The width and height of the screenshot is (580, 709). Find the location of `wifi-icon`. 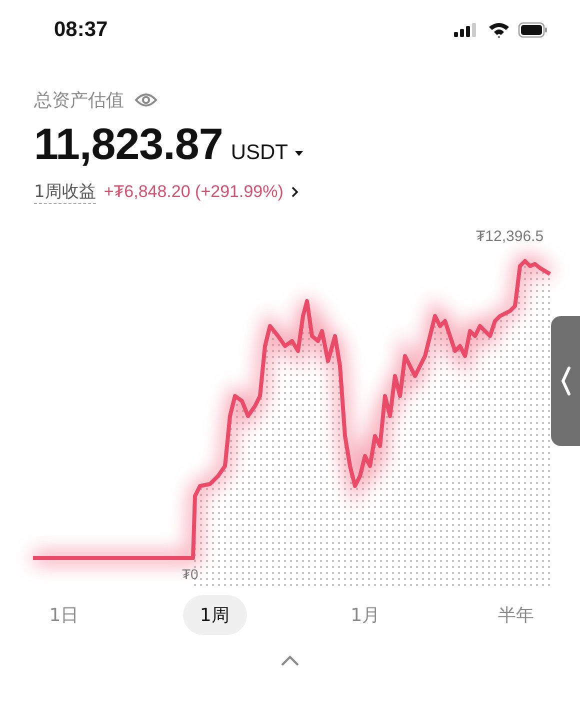

wifi-icon is located at coordinates (499, 30).